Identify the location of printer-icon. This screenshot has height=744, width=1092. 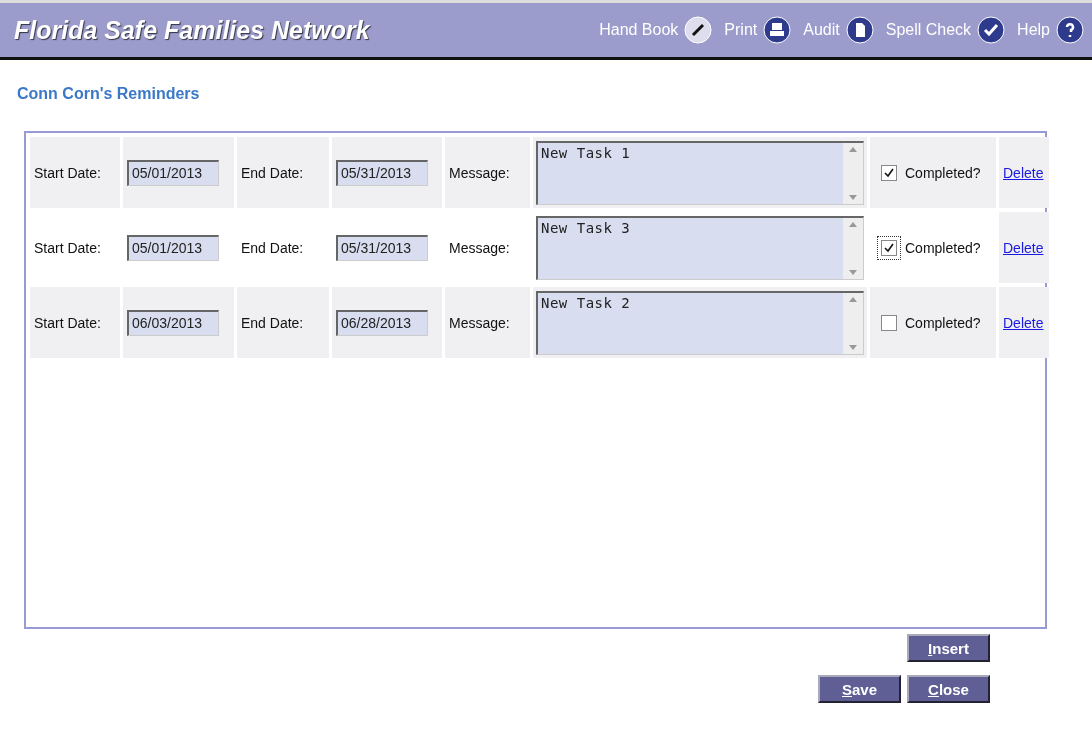
(777, 30).